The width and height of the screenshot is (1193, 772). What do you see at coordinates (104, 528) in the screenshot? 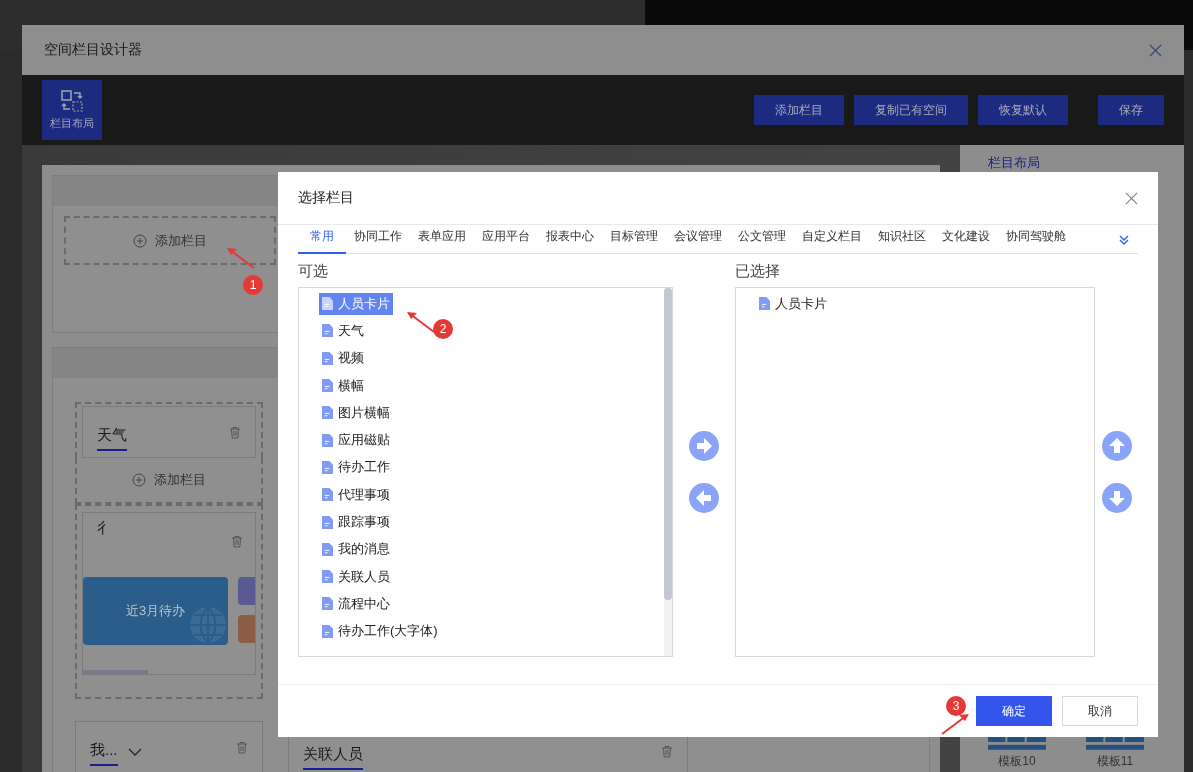
I see `card-title: 彳` at bounding box center [104, 528].